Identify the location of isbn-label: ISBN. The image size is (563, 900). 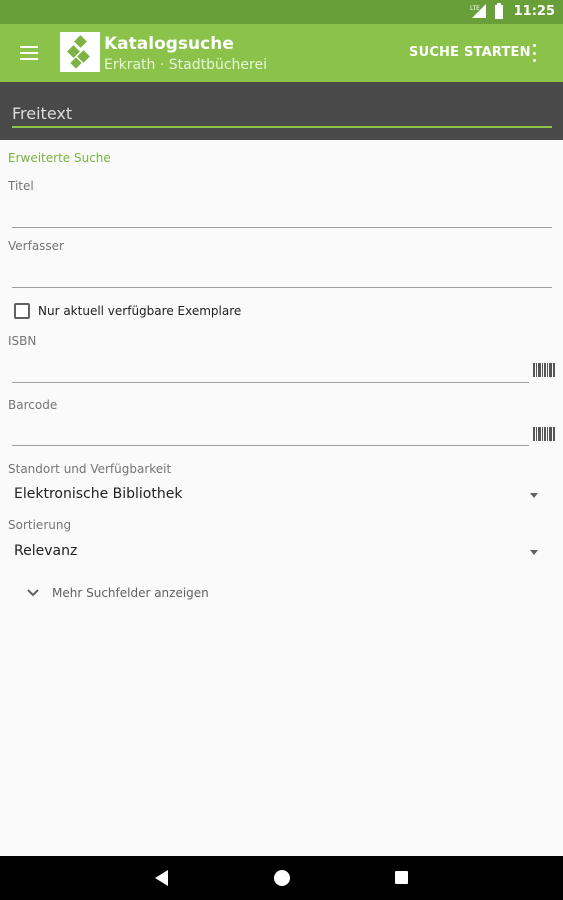
(22, 341).